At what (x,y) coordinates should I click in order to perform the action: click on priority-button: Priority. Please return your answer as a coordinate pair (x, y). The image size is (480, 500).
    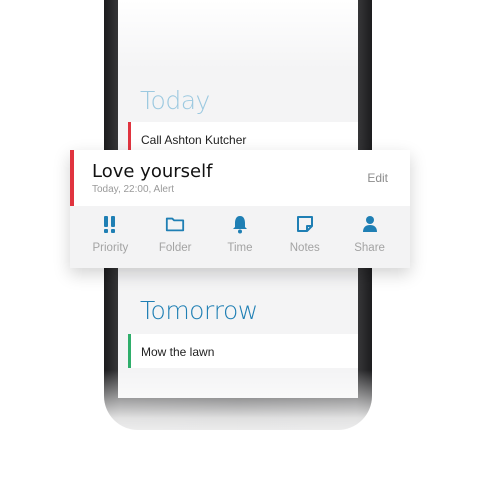
    Looking at the image, I should click on (110, 237).